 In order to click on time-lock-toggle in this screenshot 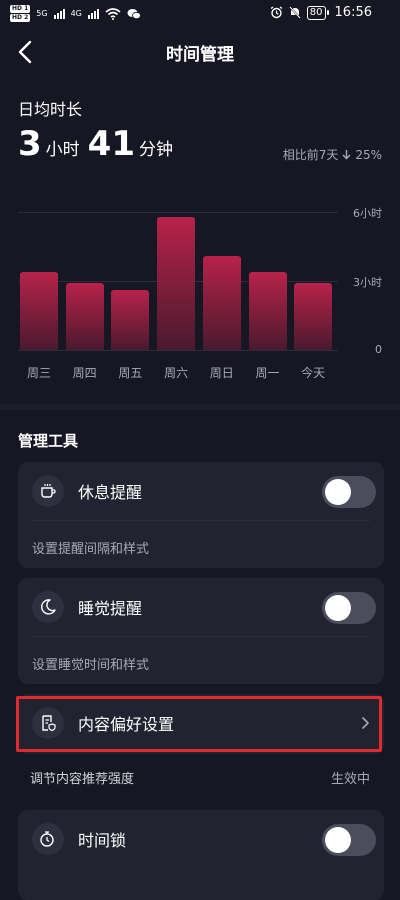, I will do `click(349, 840)`.